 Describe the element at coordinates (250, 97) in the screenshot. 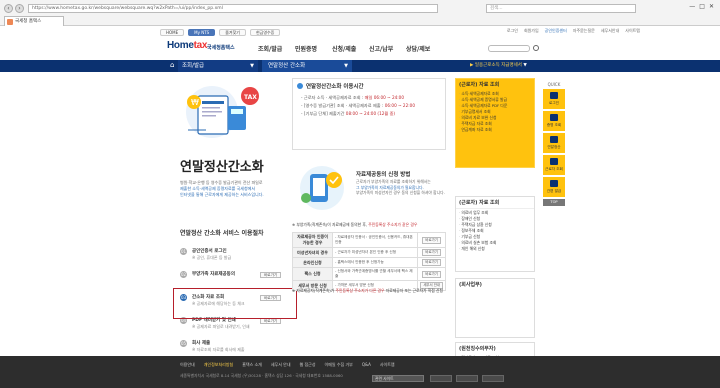

I see `svg-text: TAX` at that location.